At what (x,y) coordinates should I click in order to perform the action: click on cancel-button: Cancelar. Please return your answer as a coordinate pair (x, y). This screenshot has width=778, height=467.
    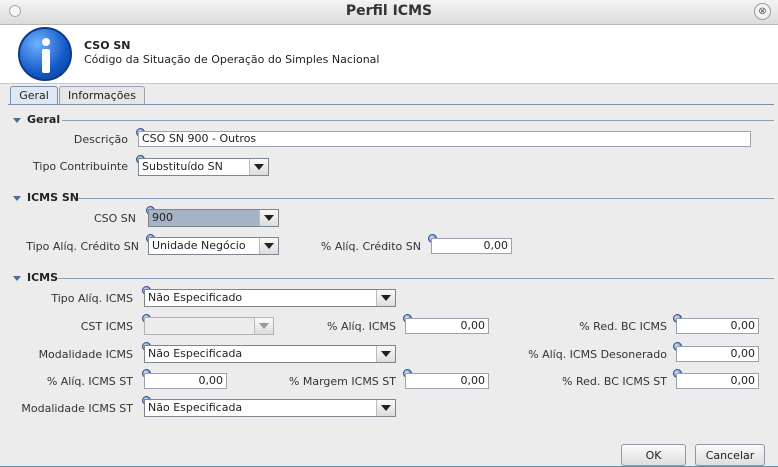
    Looking at the image, I should click on (730, 455).